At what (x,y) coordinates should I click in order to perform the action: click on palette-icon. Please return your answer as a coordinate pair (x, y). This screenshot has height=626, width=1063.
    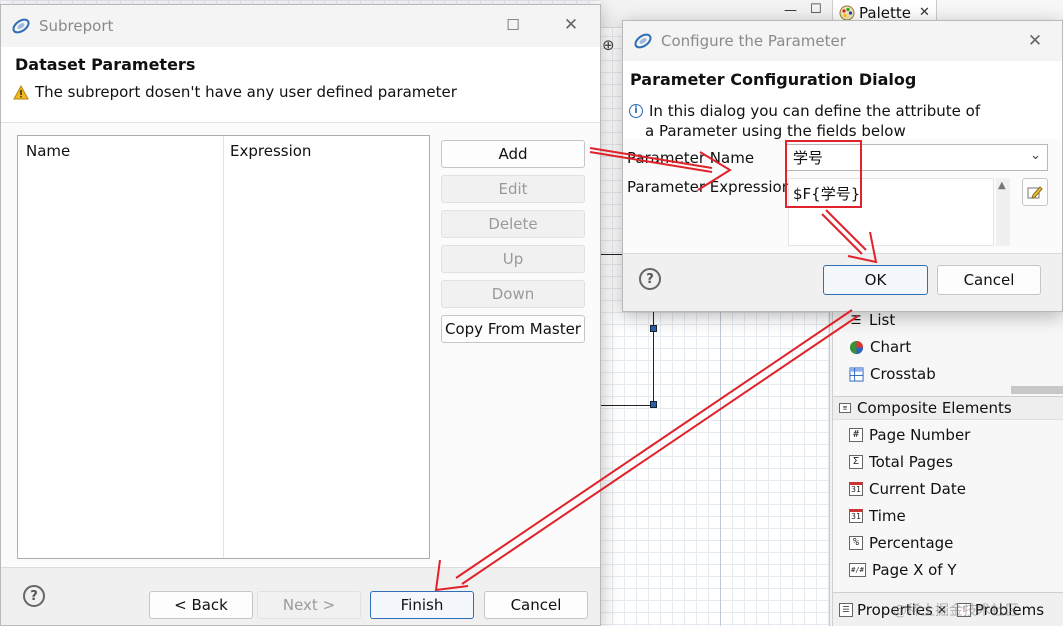
    Looking at the image, I should click on (847, 12).